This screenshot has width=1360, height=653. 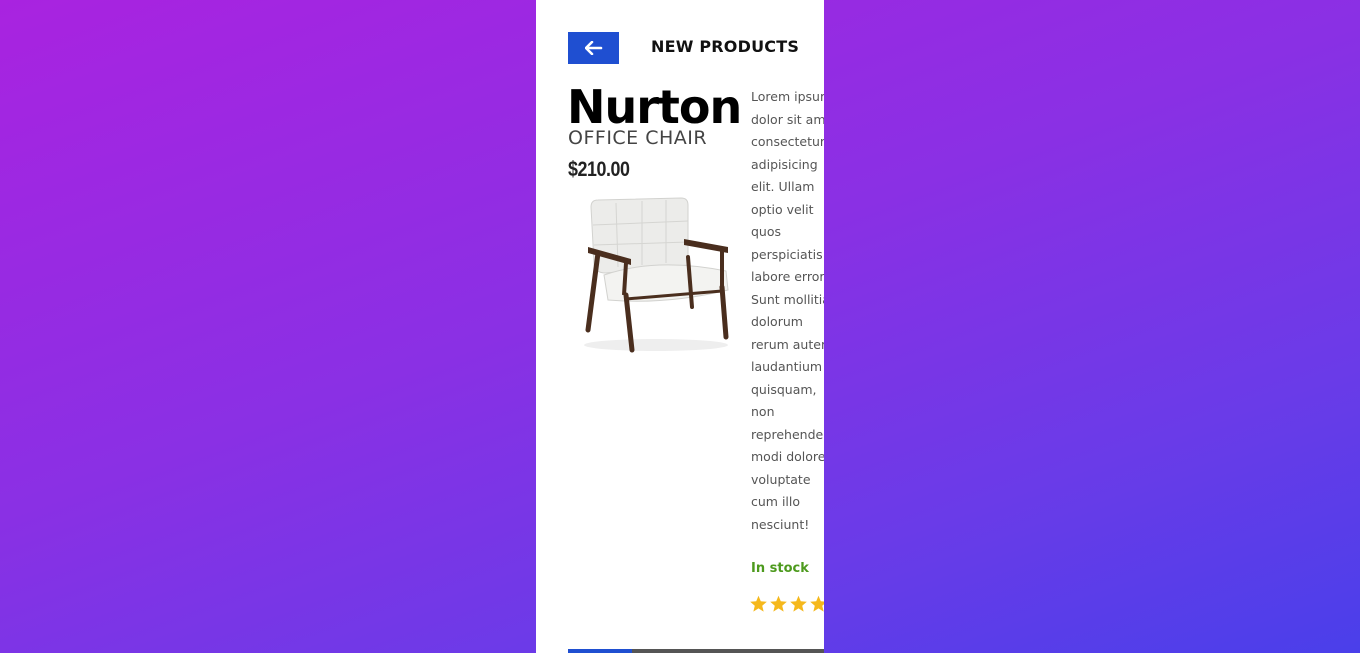 What do you see at coordinates (656, 275) in the screenshot?
I see `product-image` at bounding box center [656, 275].